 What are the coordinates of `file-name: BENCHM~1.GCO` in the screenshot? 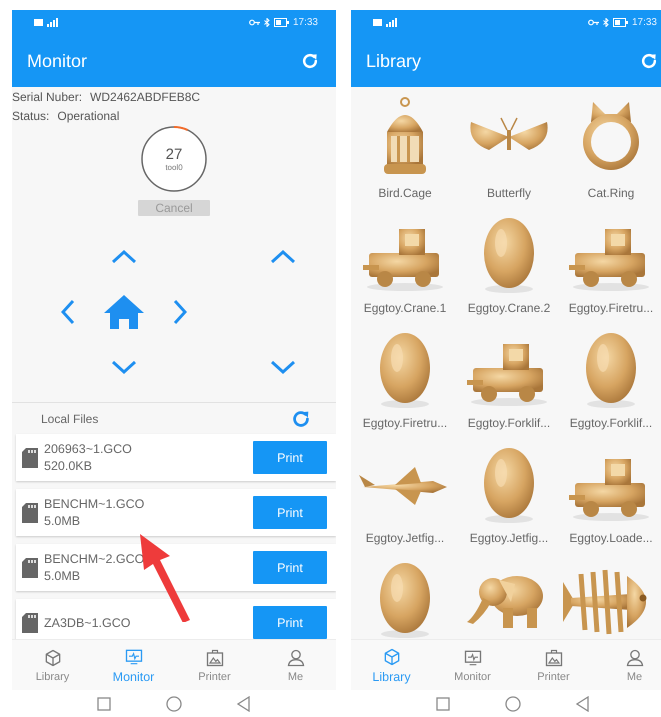 It's located at (95, 504).